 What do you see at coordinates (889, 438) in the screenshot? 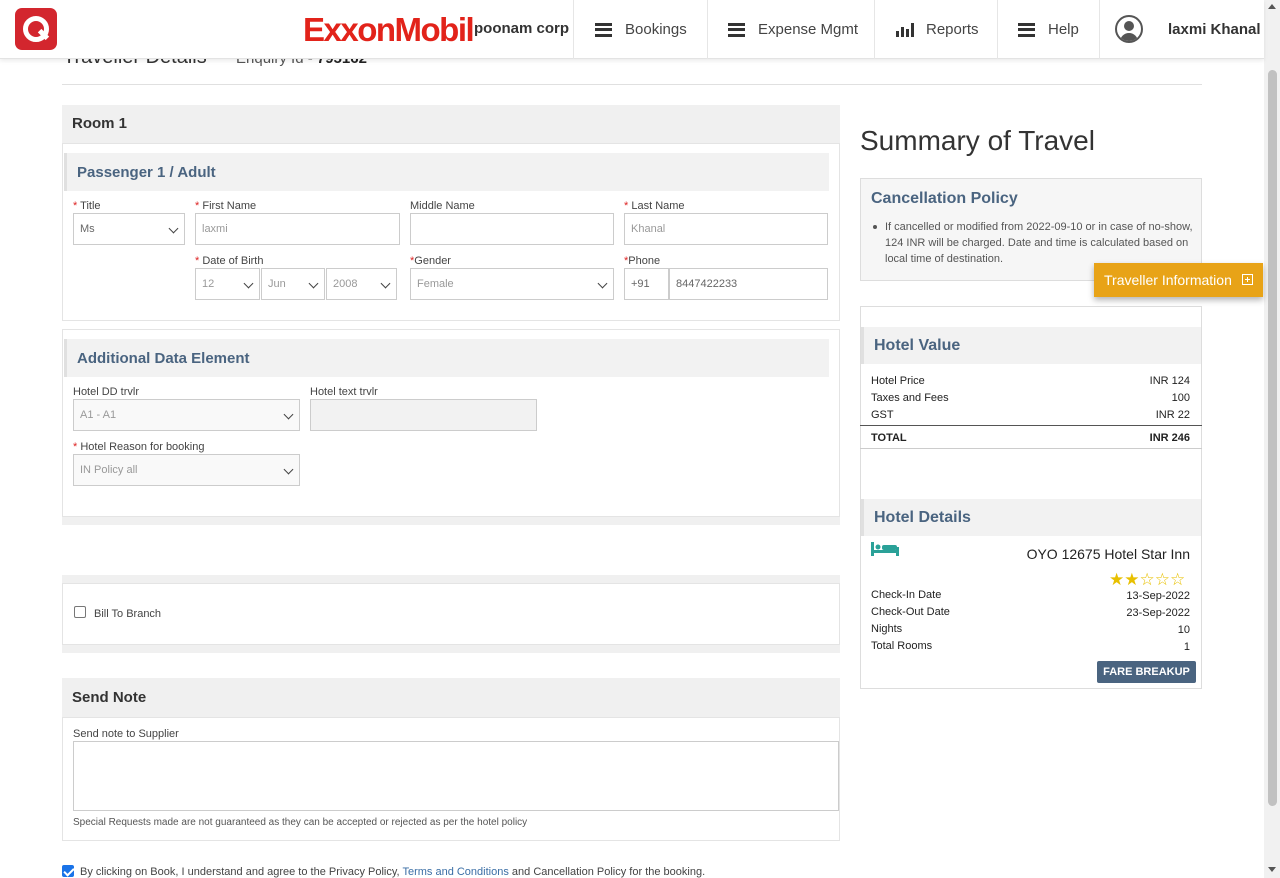
I see `total-label: TOTAL` at bounding box center [889, 438].